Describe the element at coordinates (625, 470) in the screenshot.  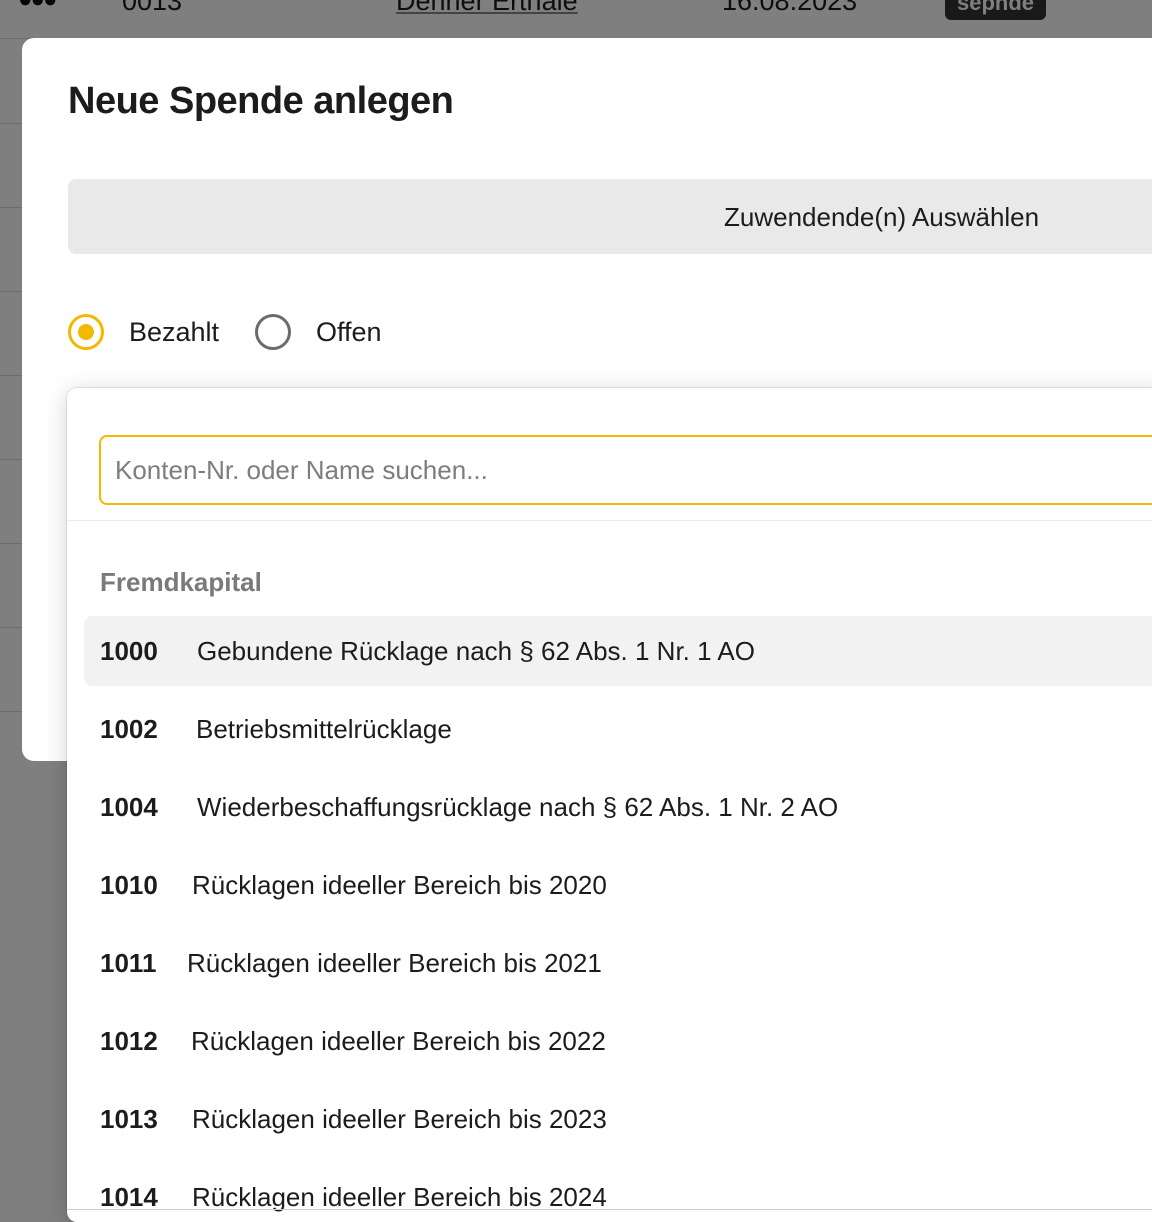
I see `account-search-input` at that location.